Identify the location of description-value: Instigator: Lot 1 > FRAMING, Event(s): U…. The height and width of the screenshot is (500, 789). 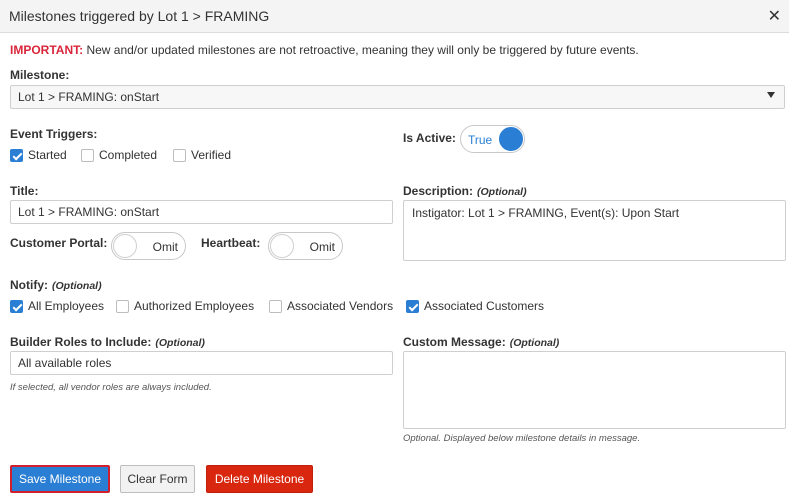
(546, 213).